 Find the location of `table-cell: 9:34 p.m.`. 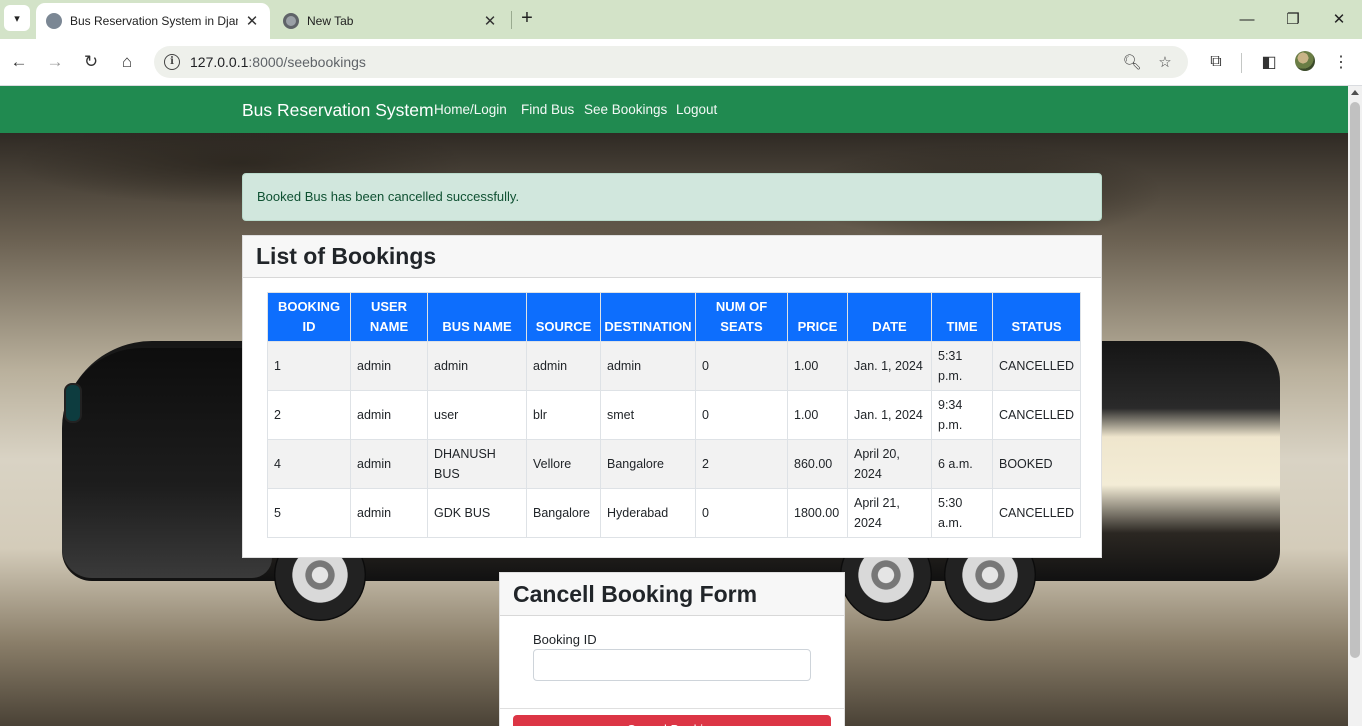

table-cell: 9:34 p.m. is located at coordinates (962, 415).